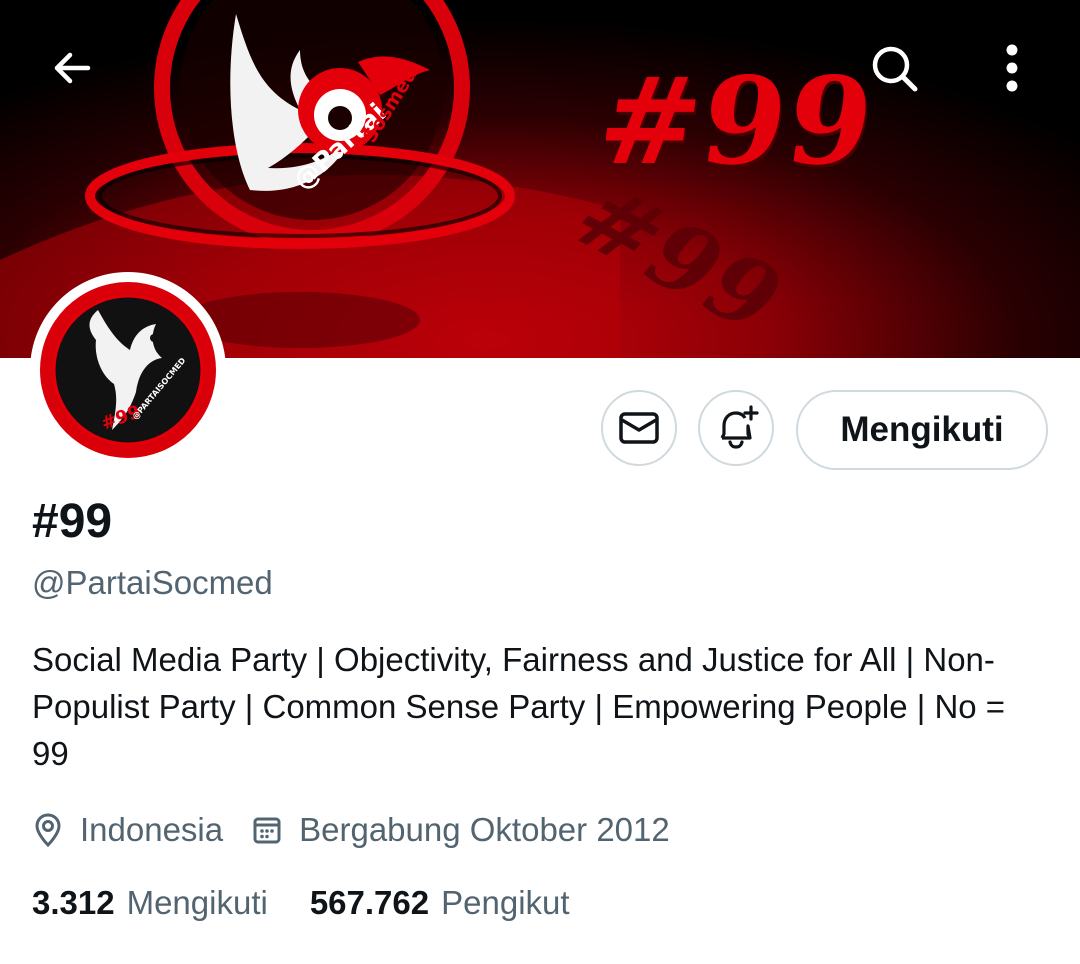 The height and width of the screenshot is (964, 1080). I want to click on followers-label: Pengikut, so click(505, 902).